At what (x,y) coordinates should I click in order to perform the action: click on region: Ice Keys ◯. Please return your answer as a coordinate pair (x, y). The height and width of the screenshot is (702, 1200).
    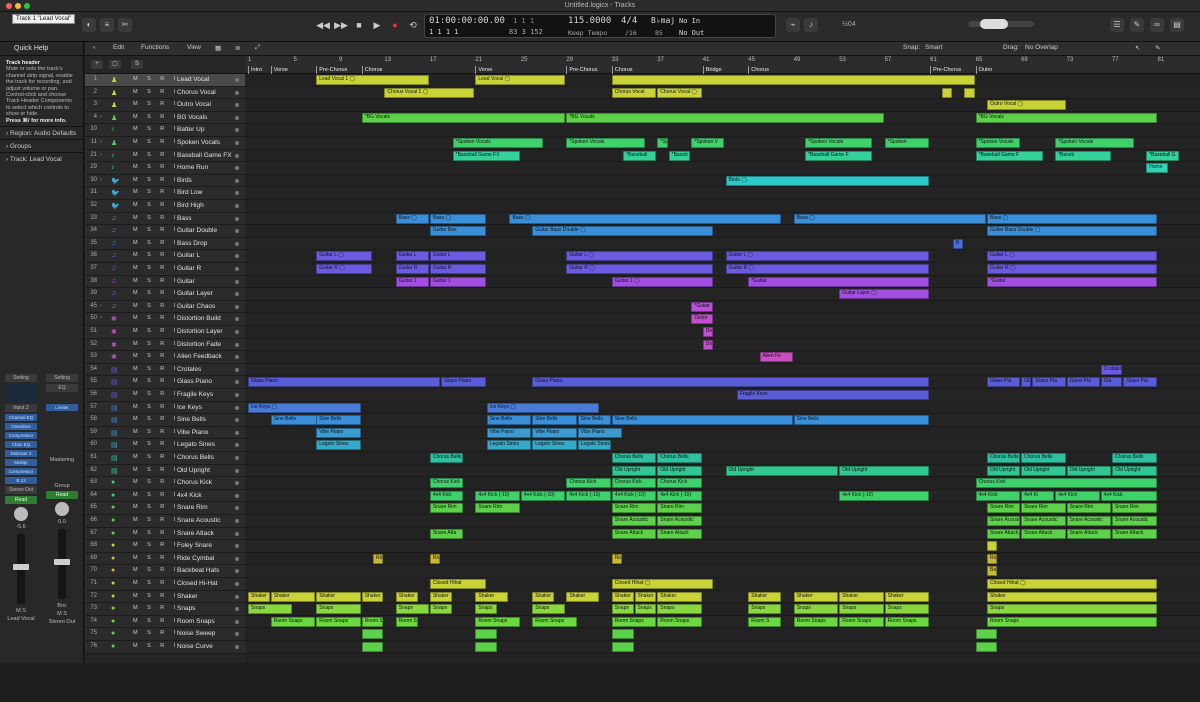
    Looking at the image, I should click on (304, 407).